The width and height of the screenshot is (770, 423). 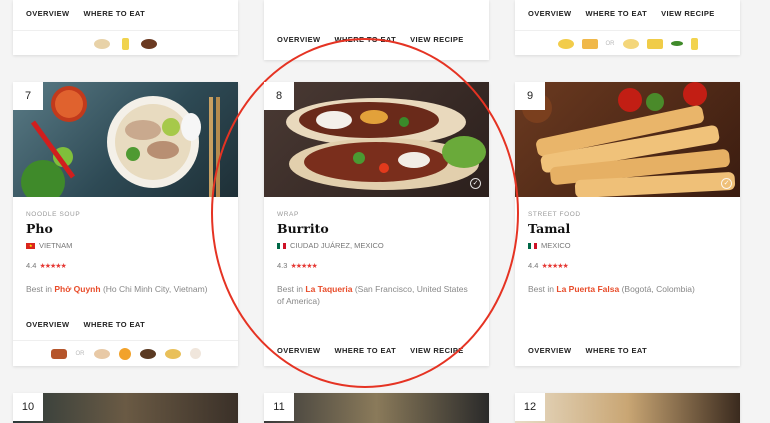 I want to click on garlic-icon, so click(x=195, y=353).